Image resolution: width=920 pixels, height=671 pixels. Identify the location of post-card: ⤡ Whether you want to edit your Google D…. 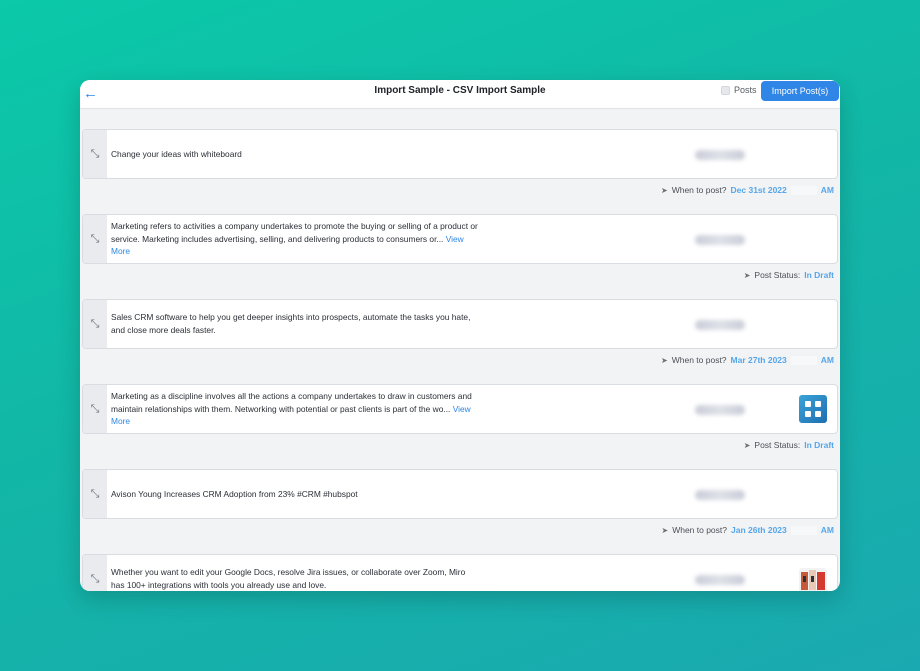
(460, 572).